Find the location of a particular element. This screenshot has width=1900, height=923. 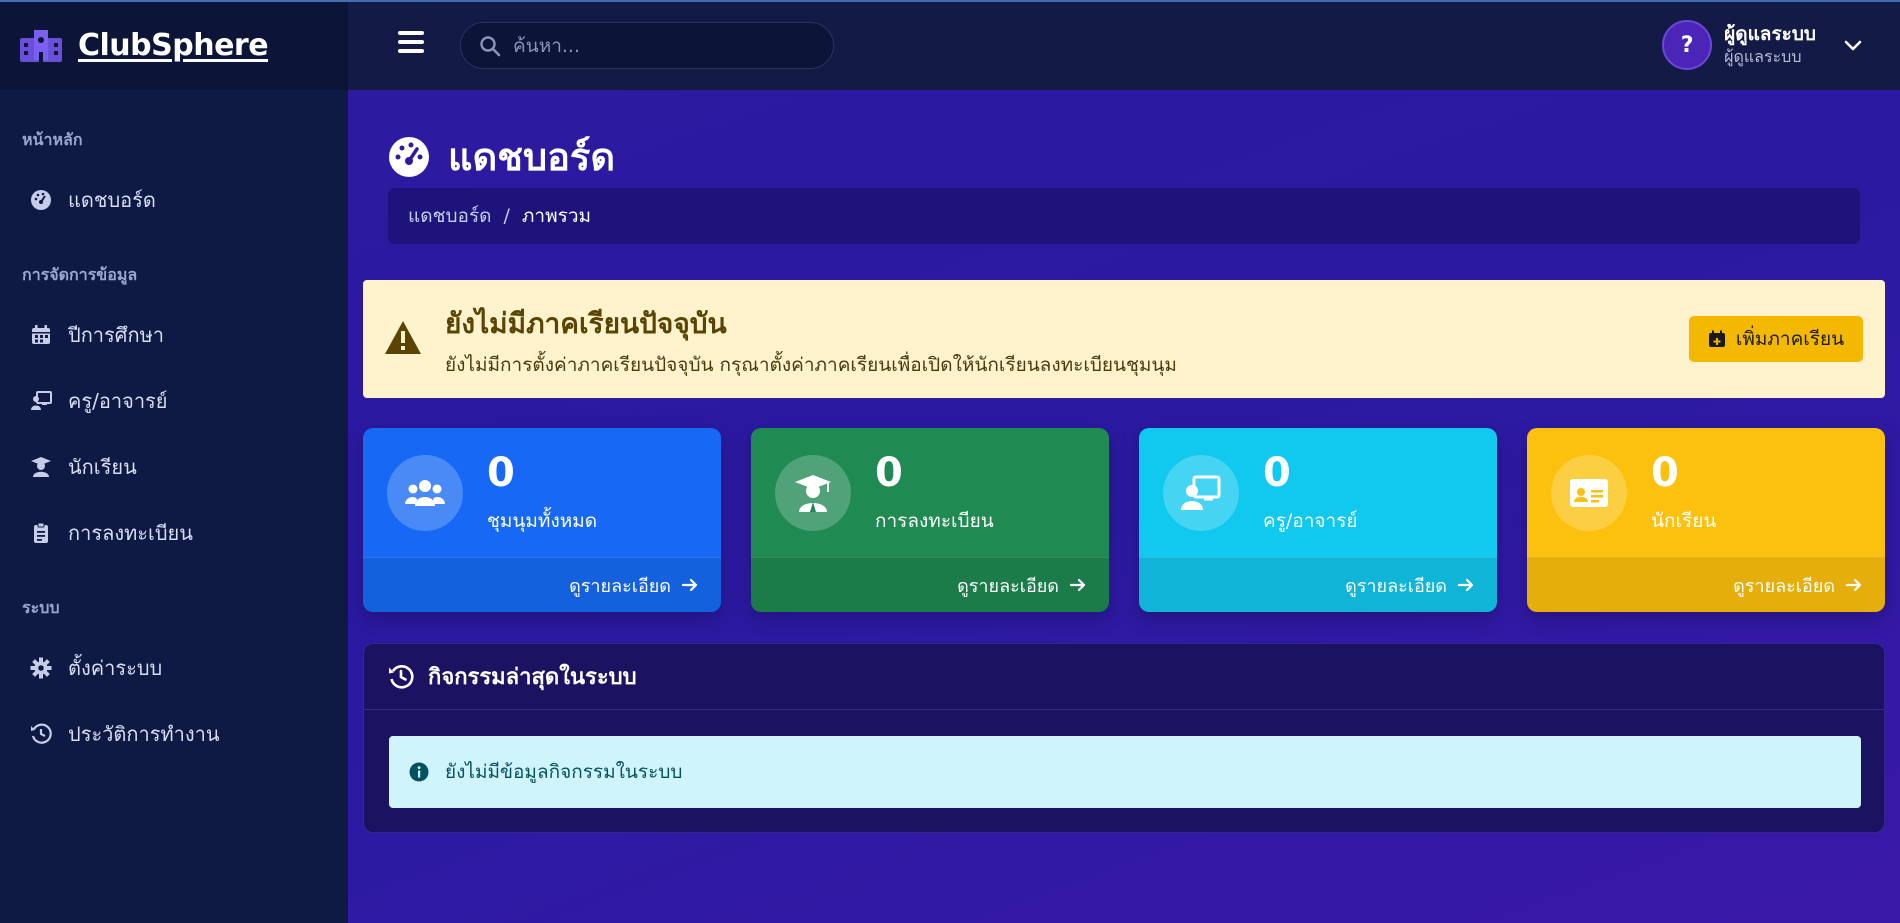

card-label: ชุมนุมทั้งหมด is located at coordinates (542, 521).